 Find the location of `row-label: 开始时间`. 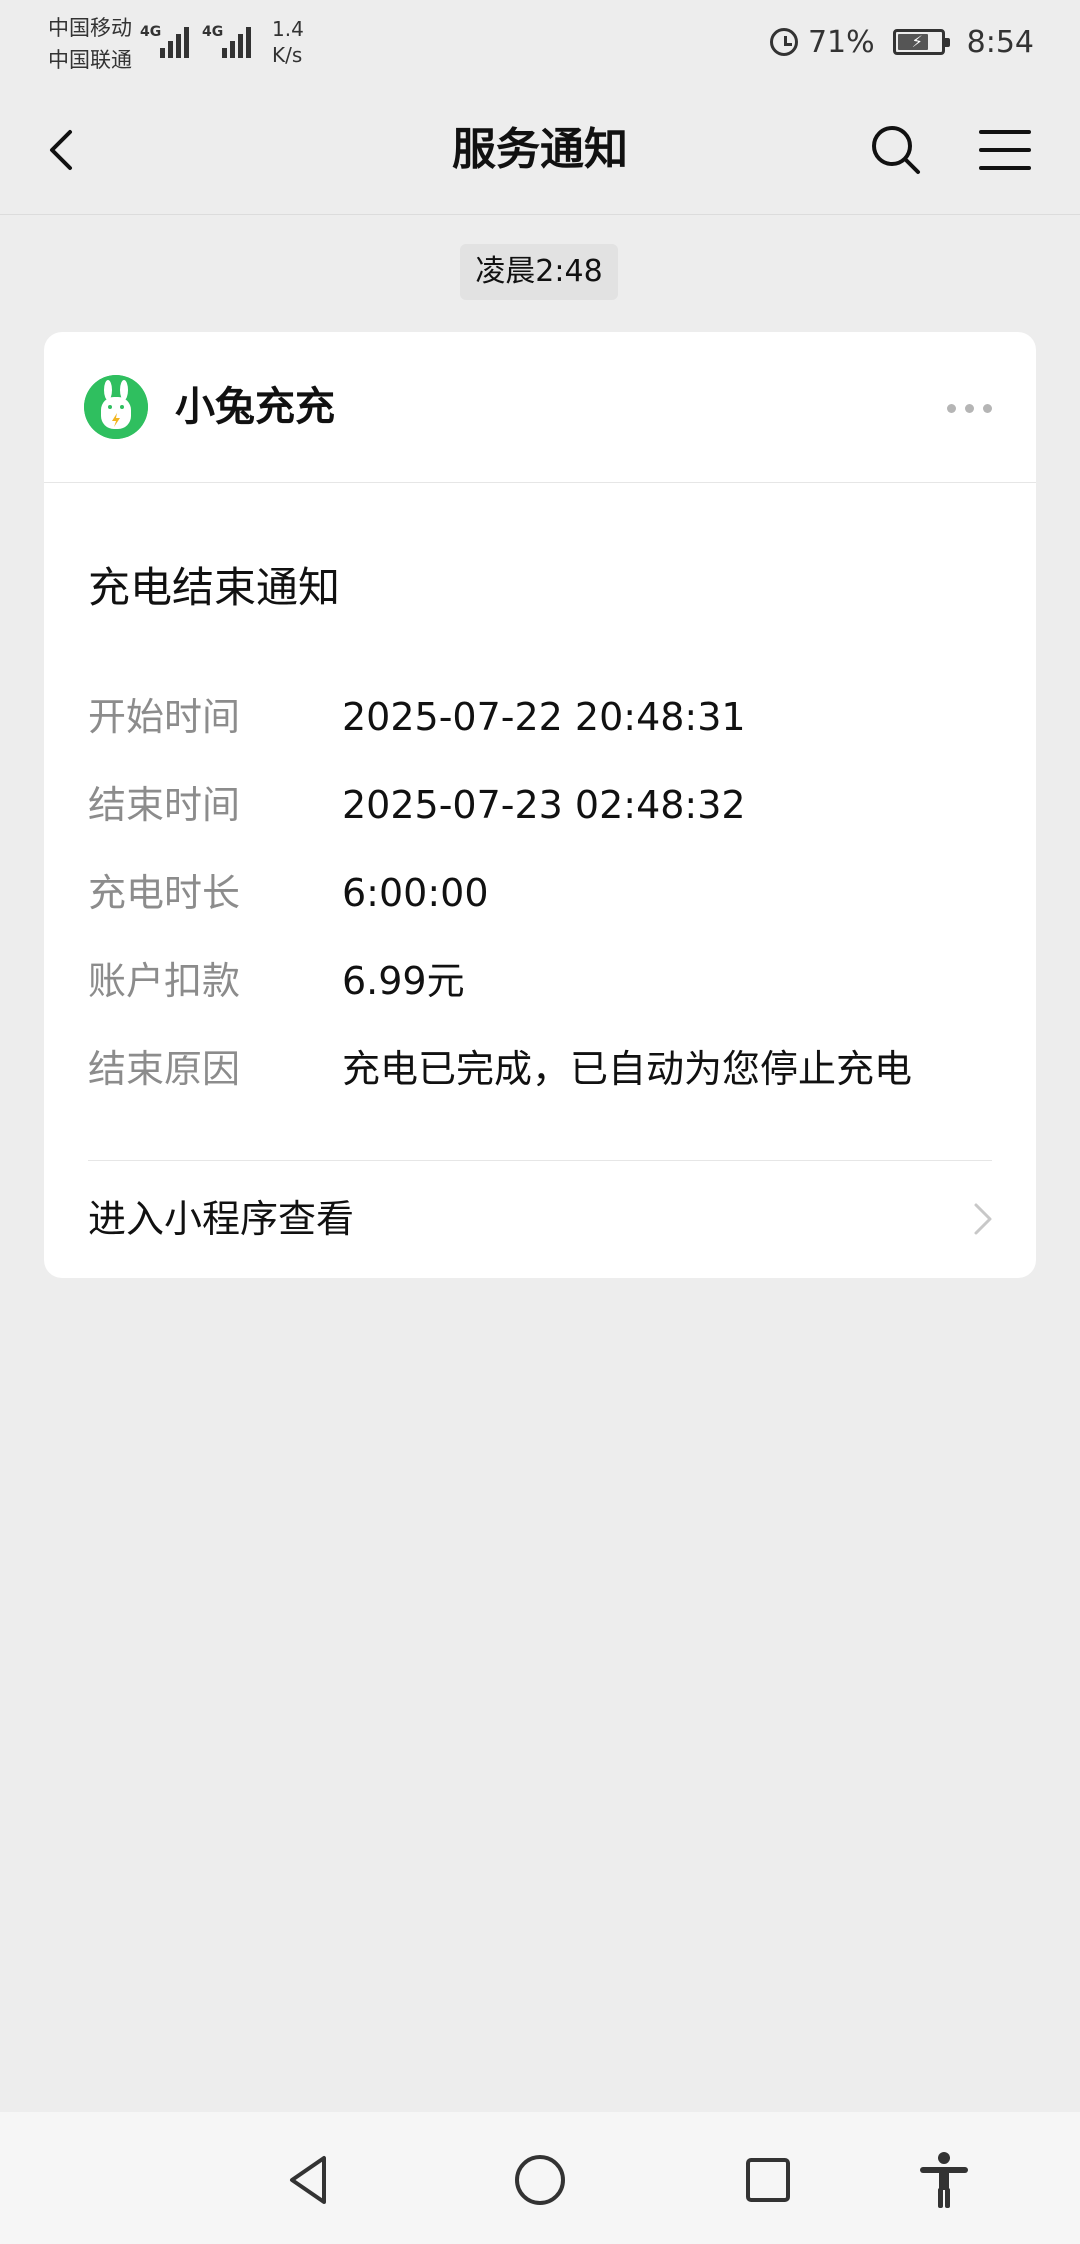

row-label: 开始时间 is located at coordinates (164, 717).